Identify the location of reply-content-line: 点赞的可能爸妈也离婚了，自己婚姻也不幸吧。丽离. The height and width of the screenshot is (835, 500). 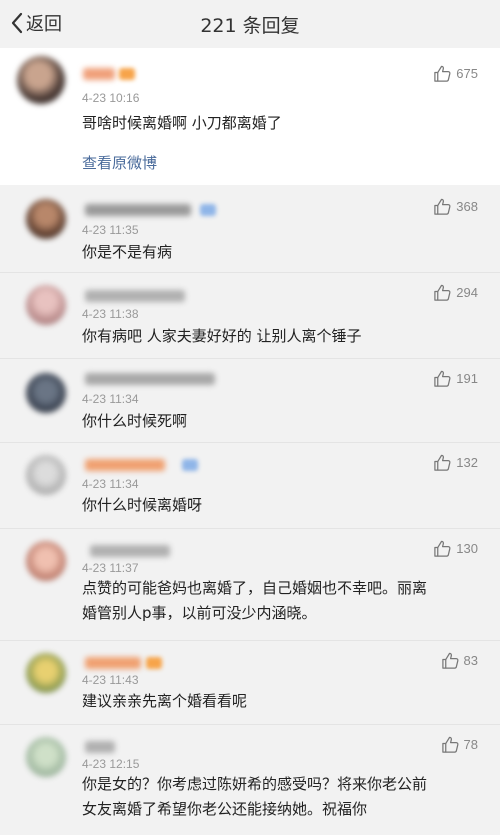
(255, 588).